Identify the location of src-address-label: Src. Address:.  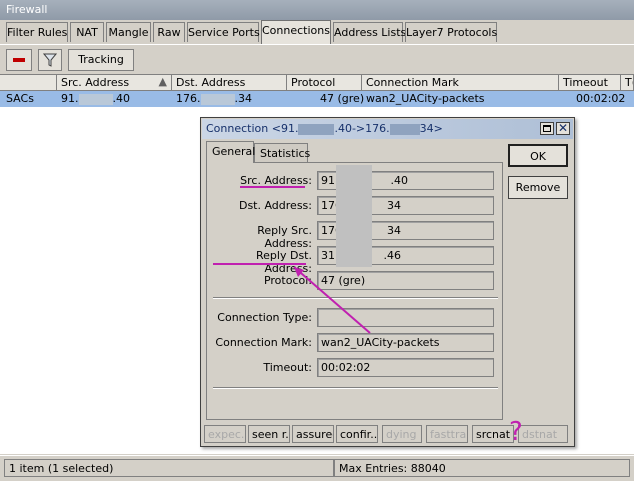
(276, 180).